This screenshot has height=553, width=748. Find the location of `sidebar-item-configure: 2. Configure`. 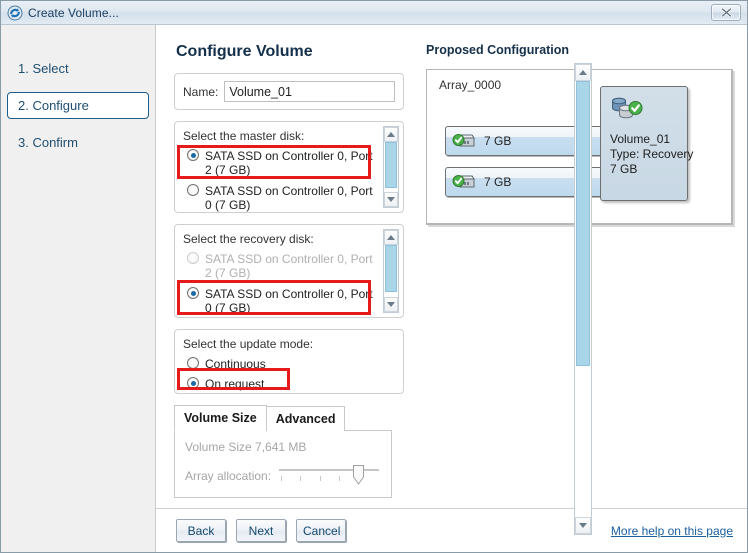

sidebar-item-configure: 2. Configure is located at coordinates (78, 105).